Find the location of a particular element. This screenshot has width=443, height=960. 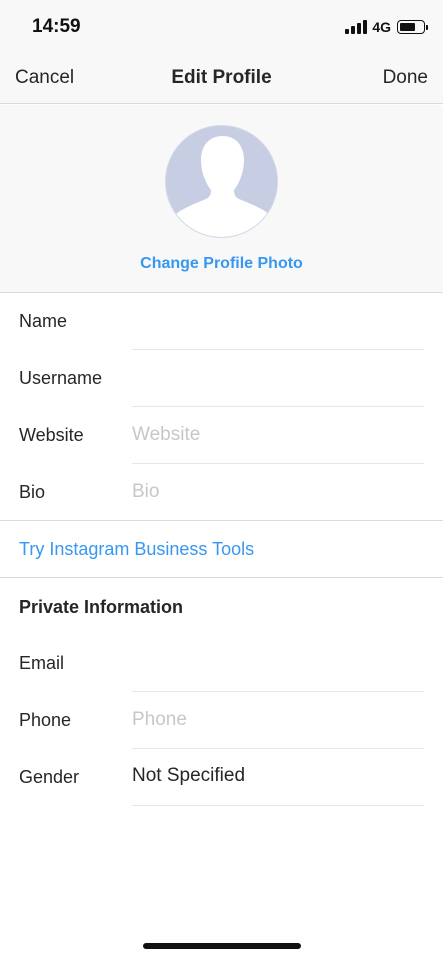

bio-label: Bio is located at coordinates (32, 492).